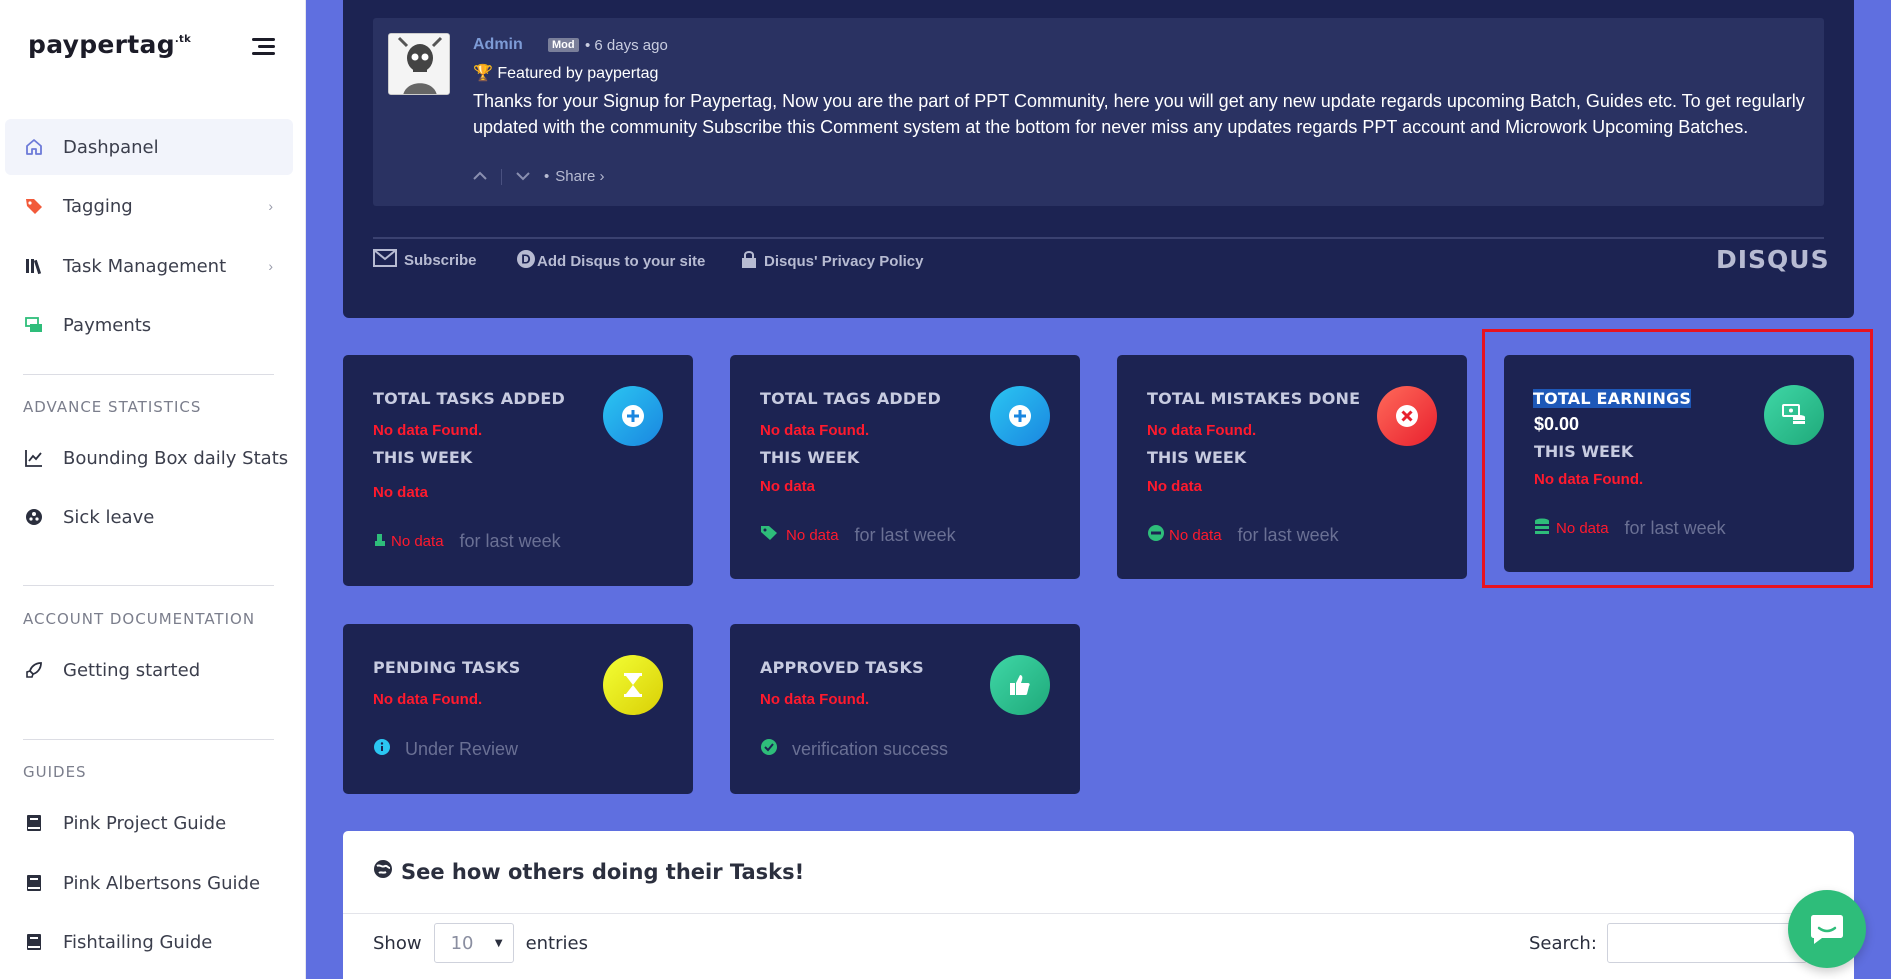  I want to click on sidebar-item-label: Pink Project Guide, so click(145, 823).